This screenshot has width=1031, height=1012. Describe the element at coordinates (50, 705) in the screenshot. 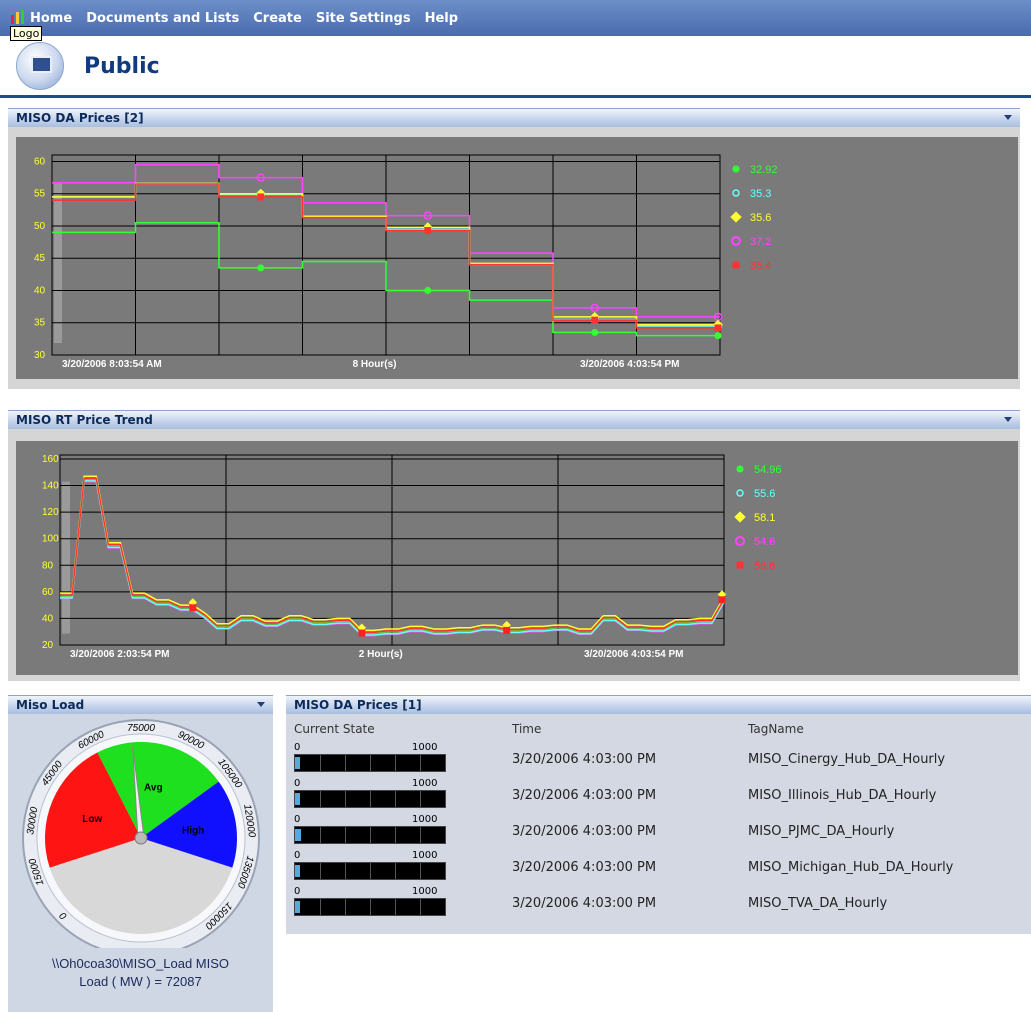

I see `miso-load-title: Miso Load` at that location.